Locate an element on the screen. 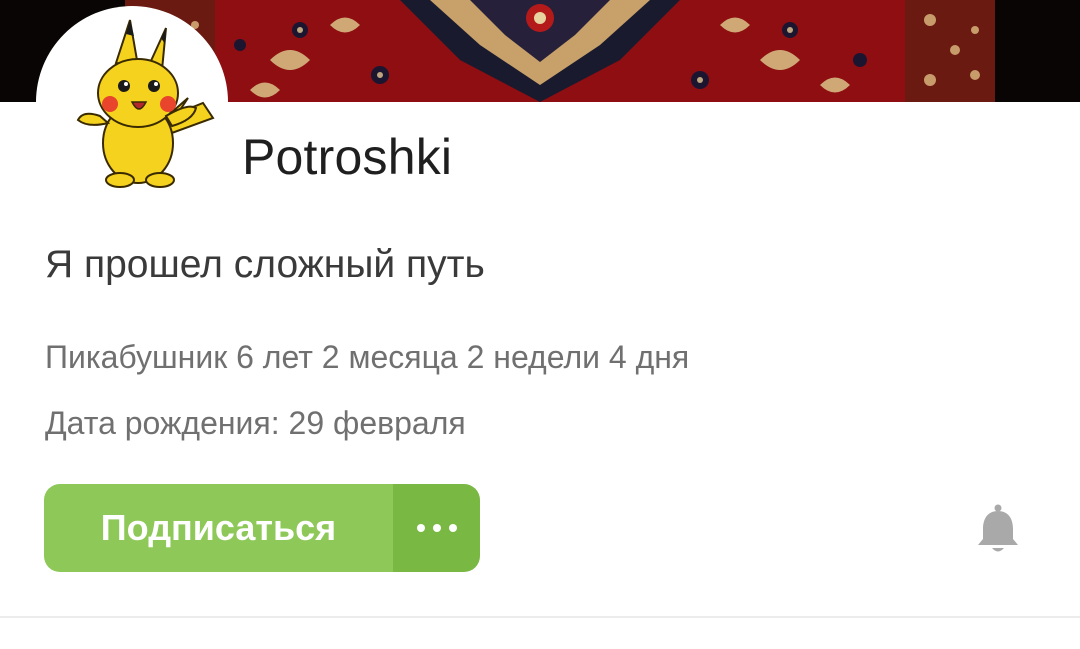 The image size is (1080, 649). profile-status-text: Я прошел сложный путь is located at coordinates (265, 264).